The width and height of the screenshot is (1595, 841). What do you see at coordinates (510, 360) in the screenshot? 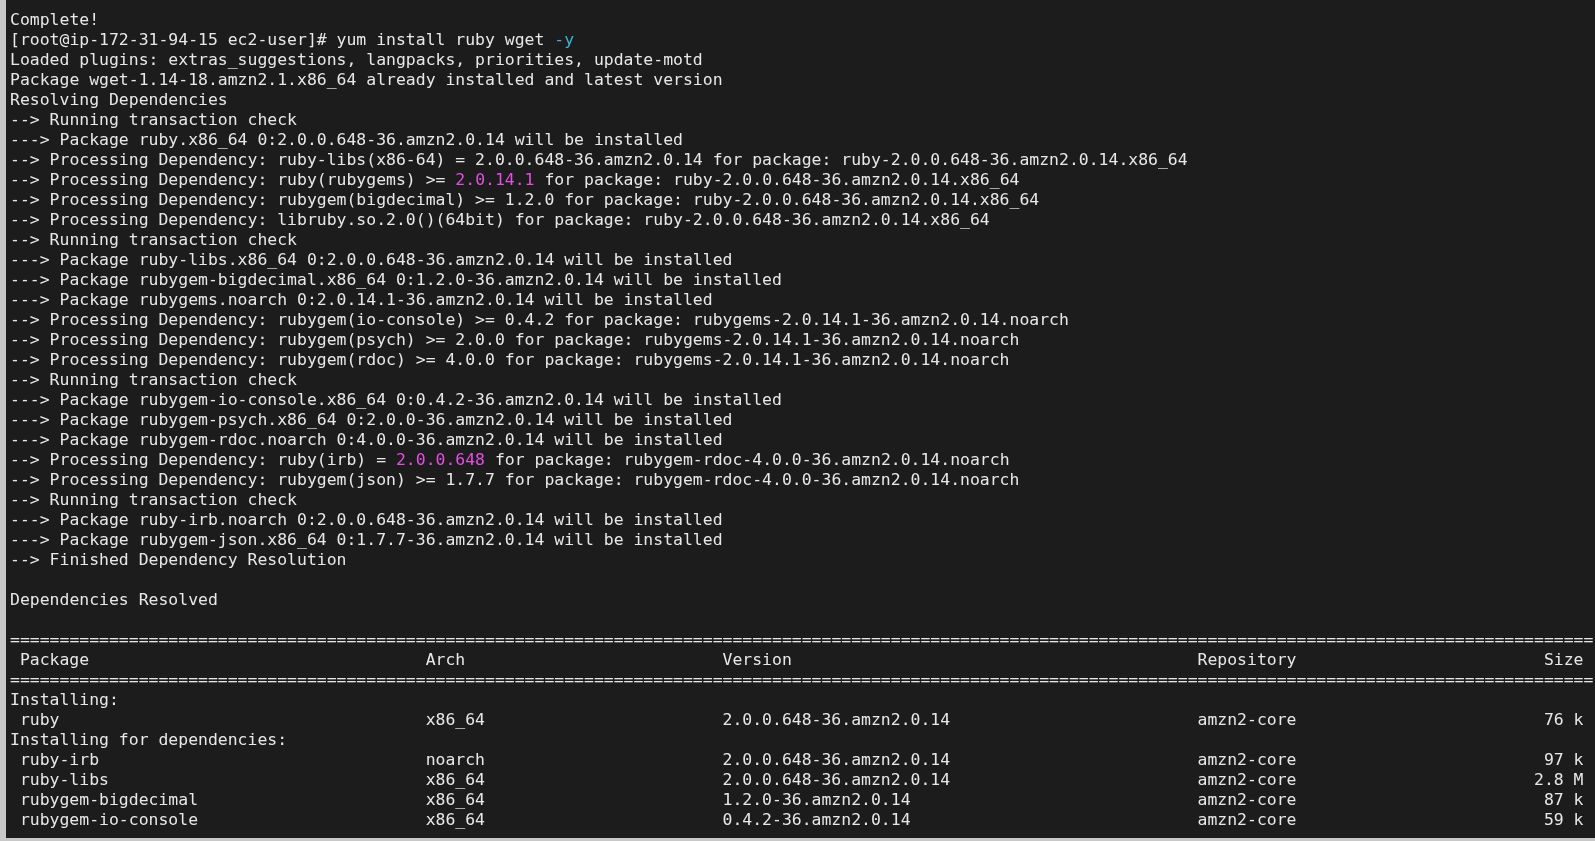
I see `terminal-line: --> Processing Dependency: rubygem(rdoc) >= 4.0.0 for package: rubygems-2.0.14.1-36.amzn2.0.14.noarch` at bounding box center [510, 360].